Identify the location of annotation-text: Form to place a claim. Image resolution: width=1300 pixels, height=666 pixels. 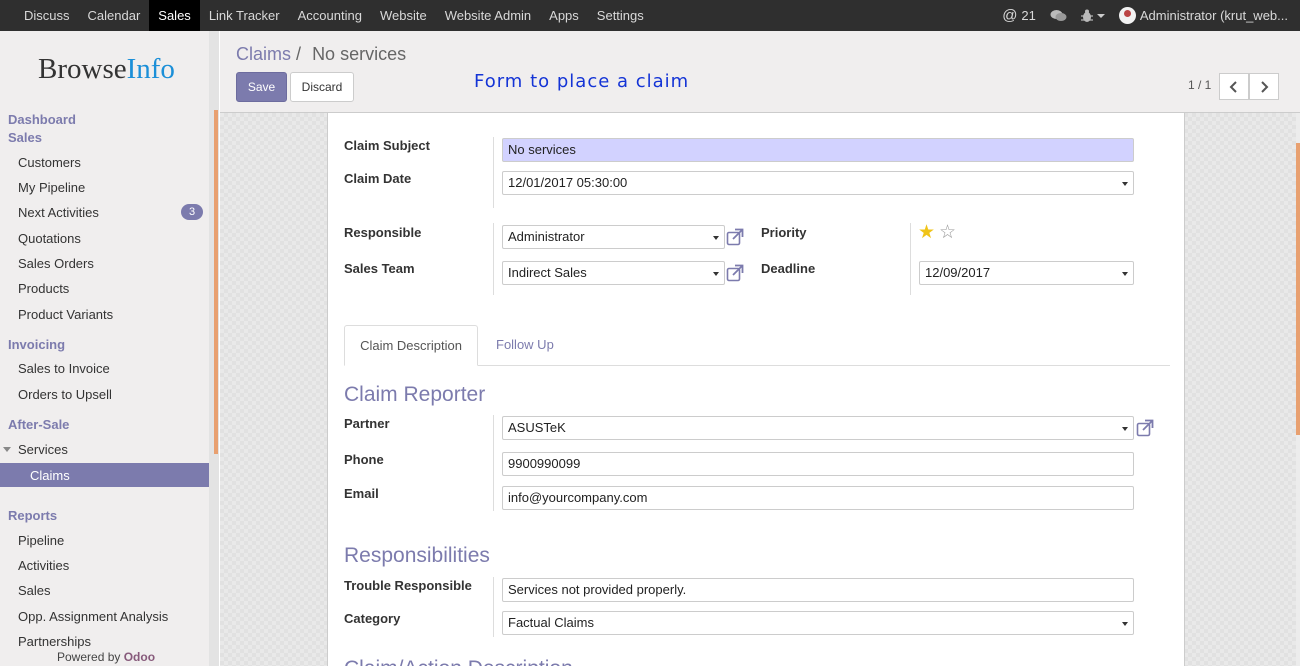
(582, 81).